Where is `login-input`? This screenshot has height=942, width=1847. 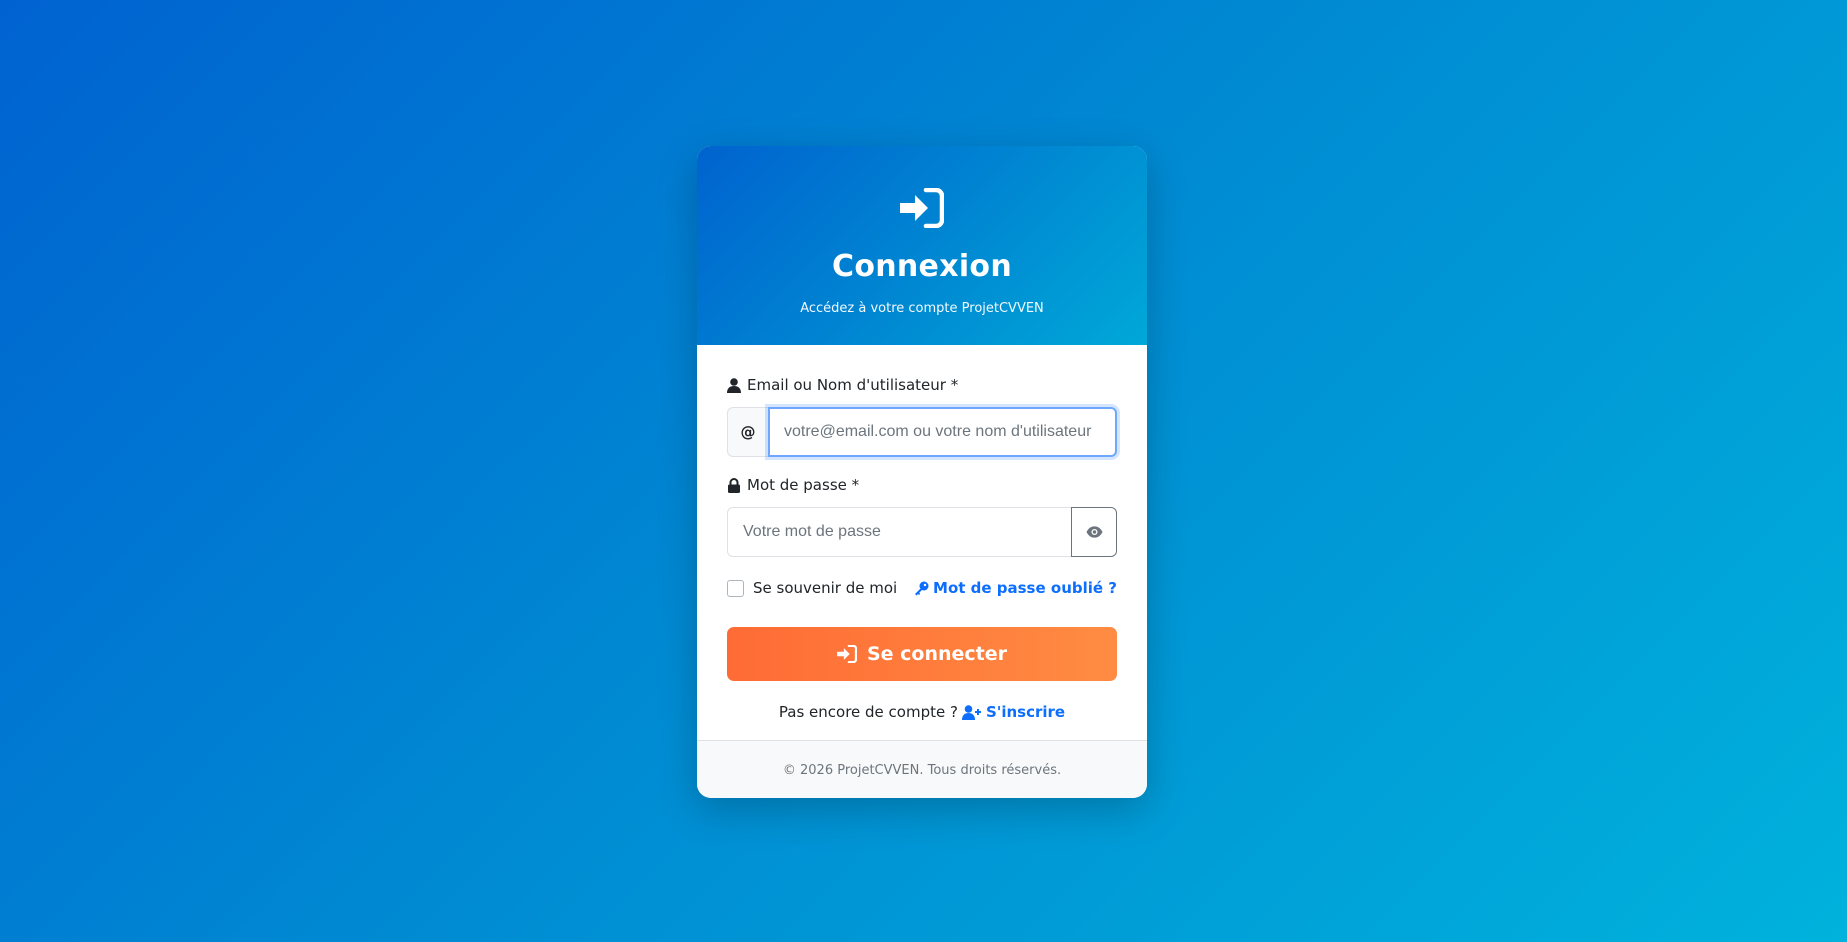
login-input is located at coordinates (942, 432).